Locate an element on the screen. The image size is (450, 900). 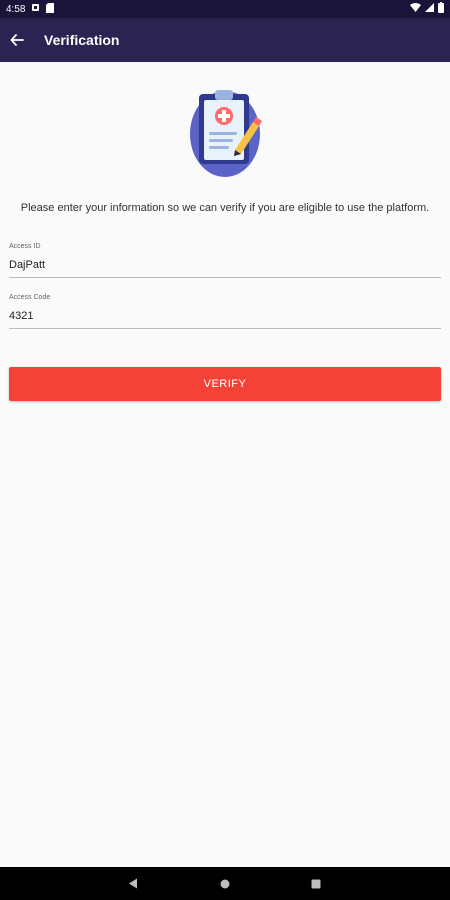
back-button is located at coordinates (17, 40).